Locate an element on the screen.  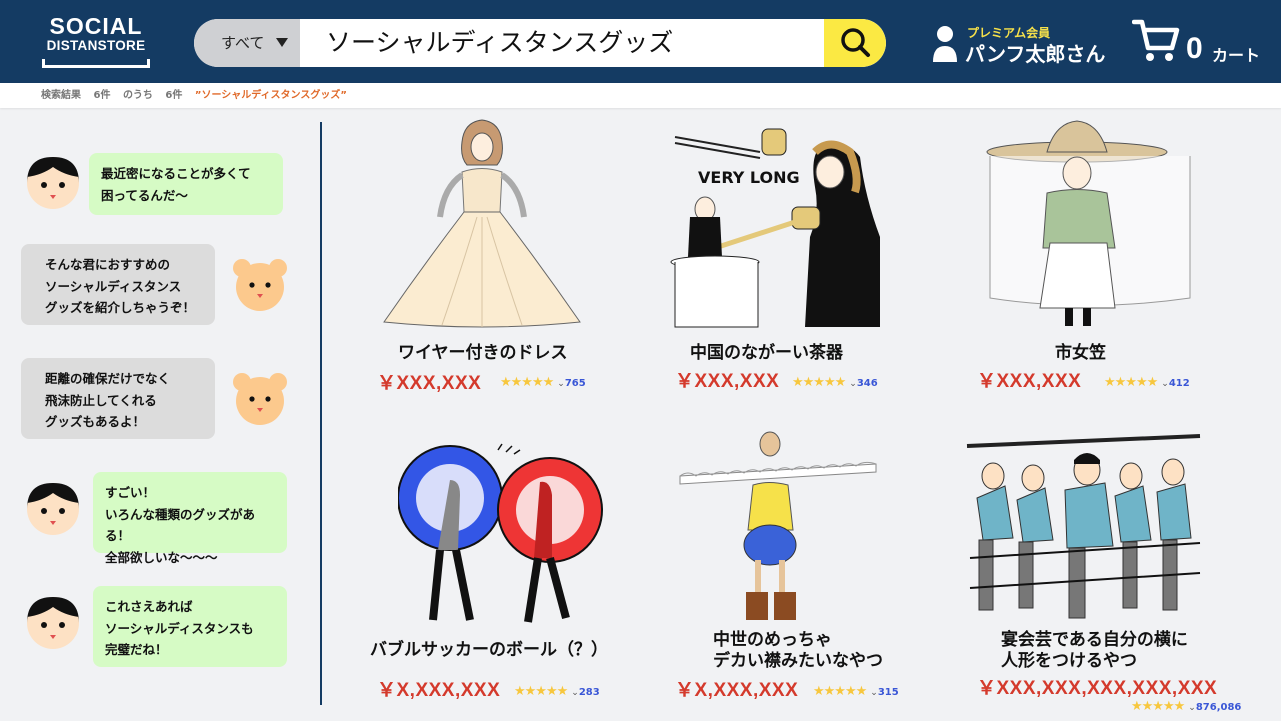
product-rating: ★★★★★ ⌄765 is located at coordinates (543, 380).